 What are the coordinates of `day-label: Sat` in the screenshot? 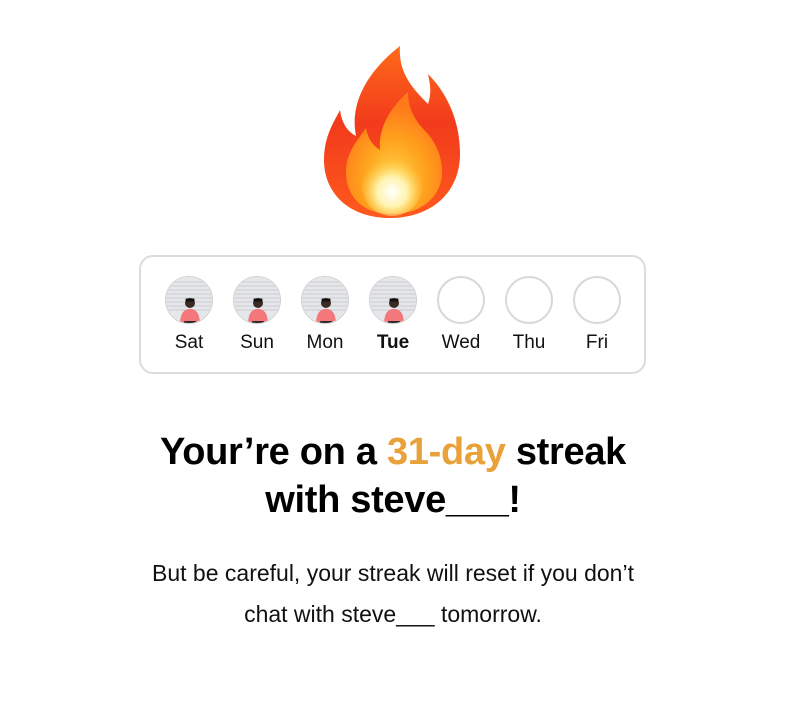 It's located at (189, 342).